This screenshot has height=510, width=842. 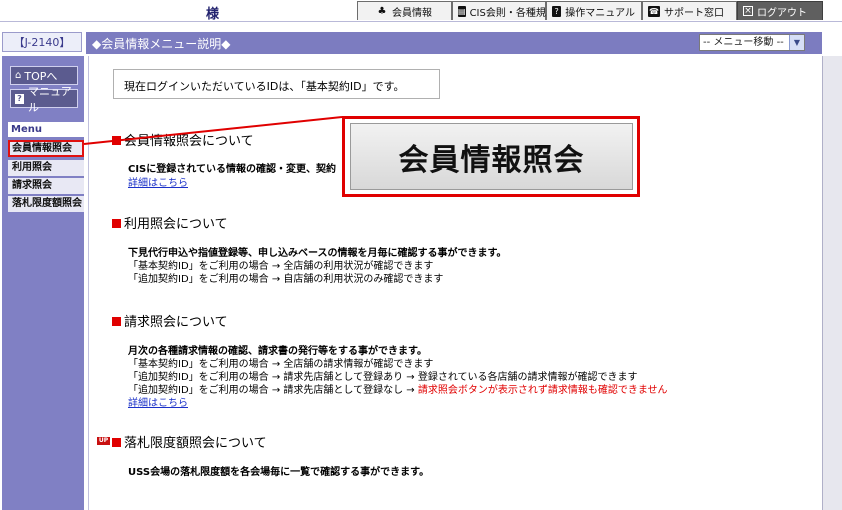 I want to click on callout-connector, so click(x=213, y=130).